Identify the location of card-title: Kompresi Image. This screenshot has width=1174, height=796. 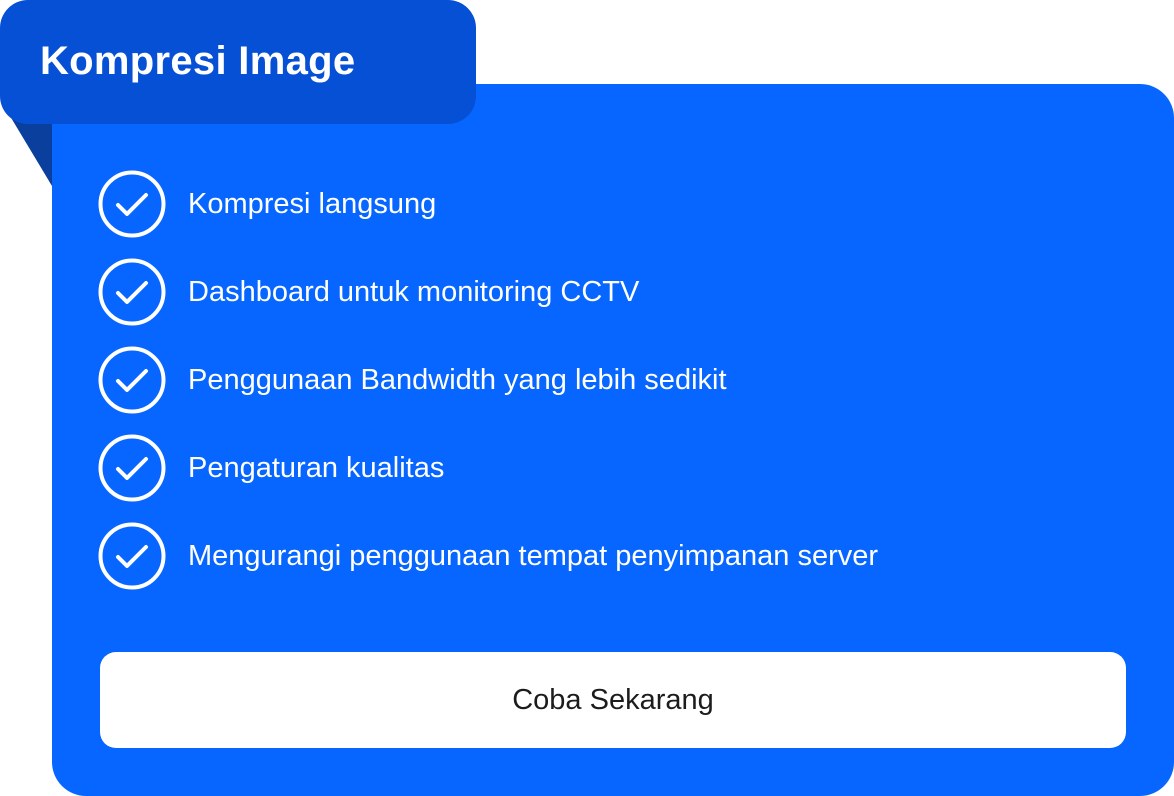
(198, 60).